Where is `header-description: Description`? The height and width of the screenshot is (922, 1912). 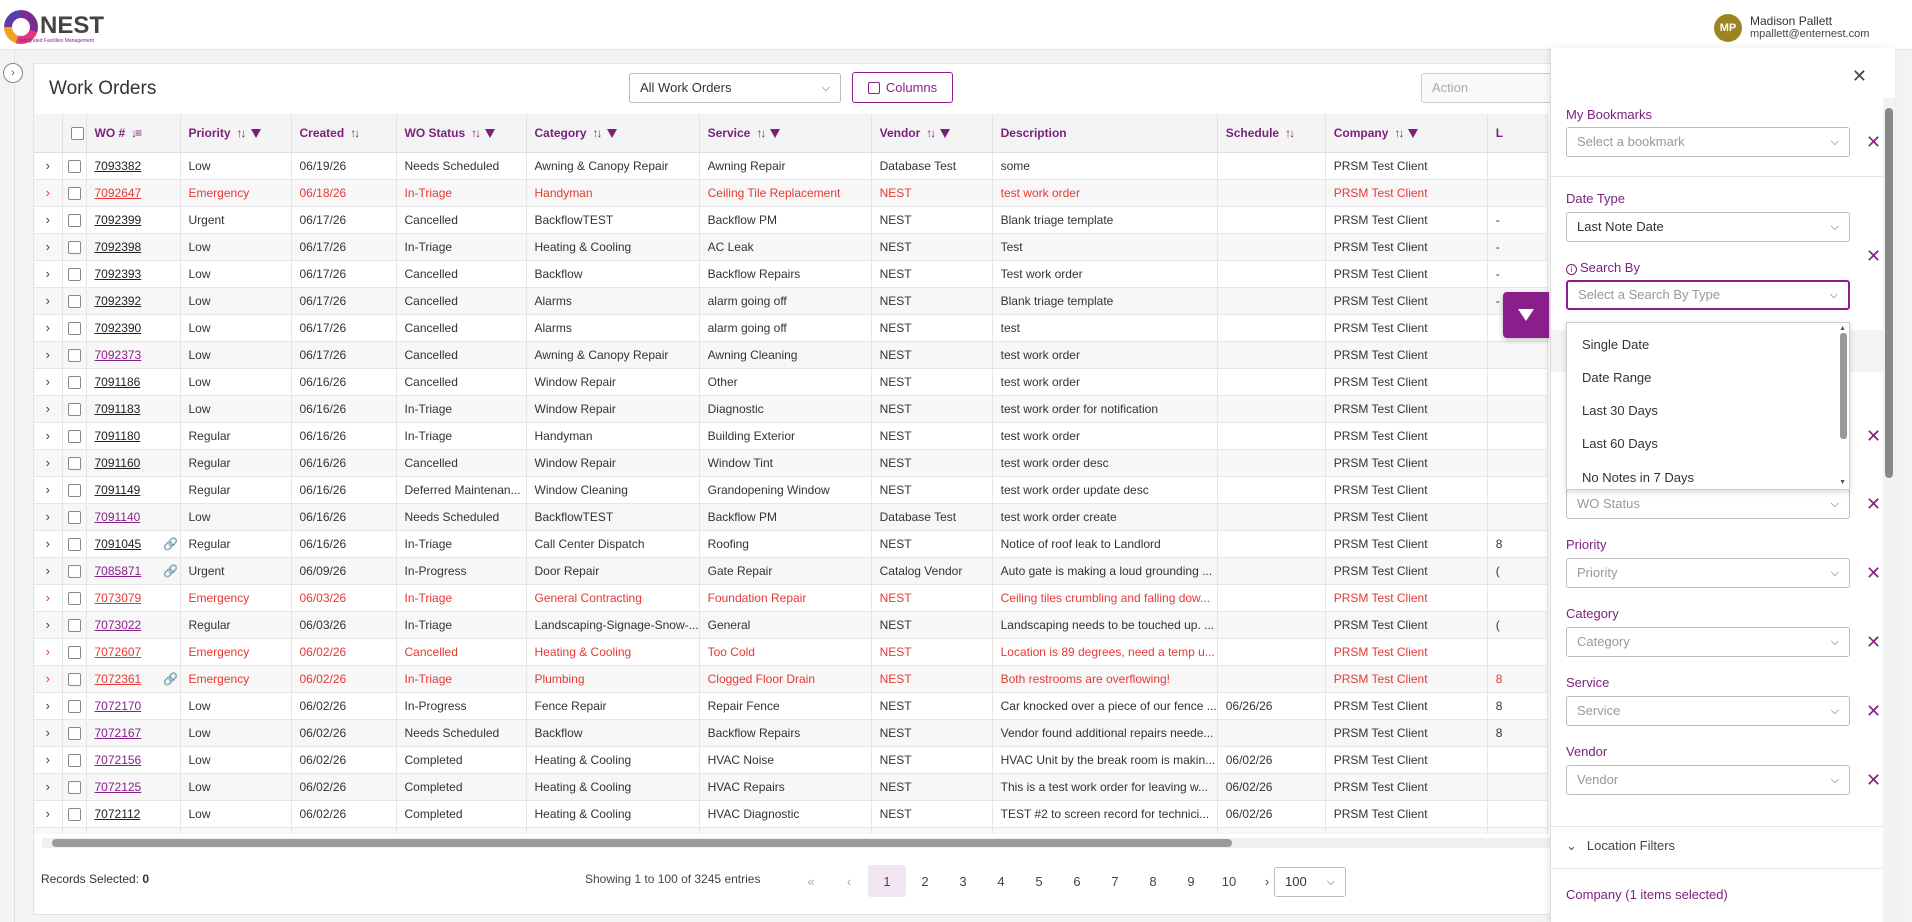 header-description: Description is located at coordinates (1105, 133).